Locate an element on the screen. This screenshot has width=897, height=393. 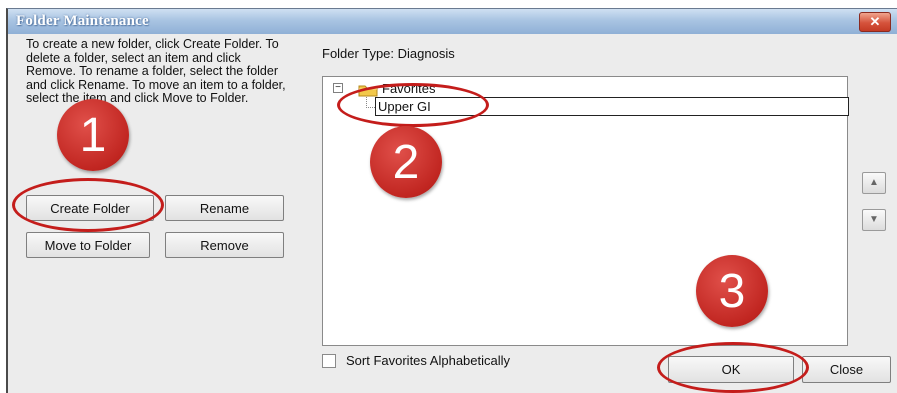
folder-type-value: Diagnosis is located at coordinates (426, 53).